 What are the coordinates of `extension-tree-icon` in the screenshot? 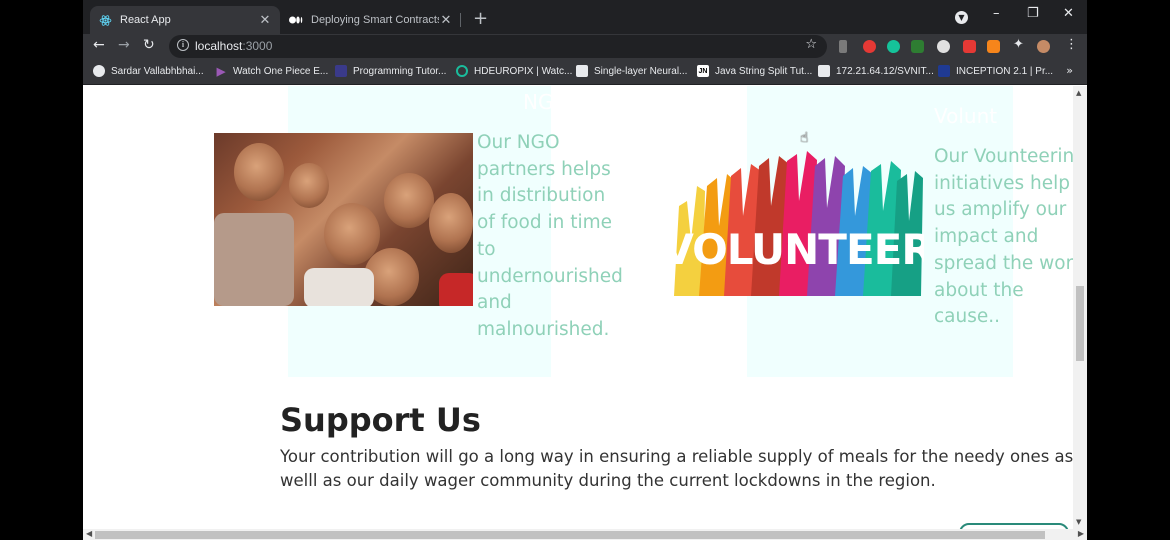 It's located at (917, 46).